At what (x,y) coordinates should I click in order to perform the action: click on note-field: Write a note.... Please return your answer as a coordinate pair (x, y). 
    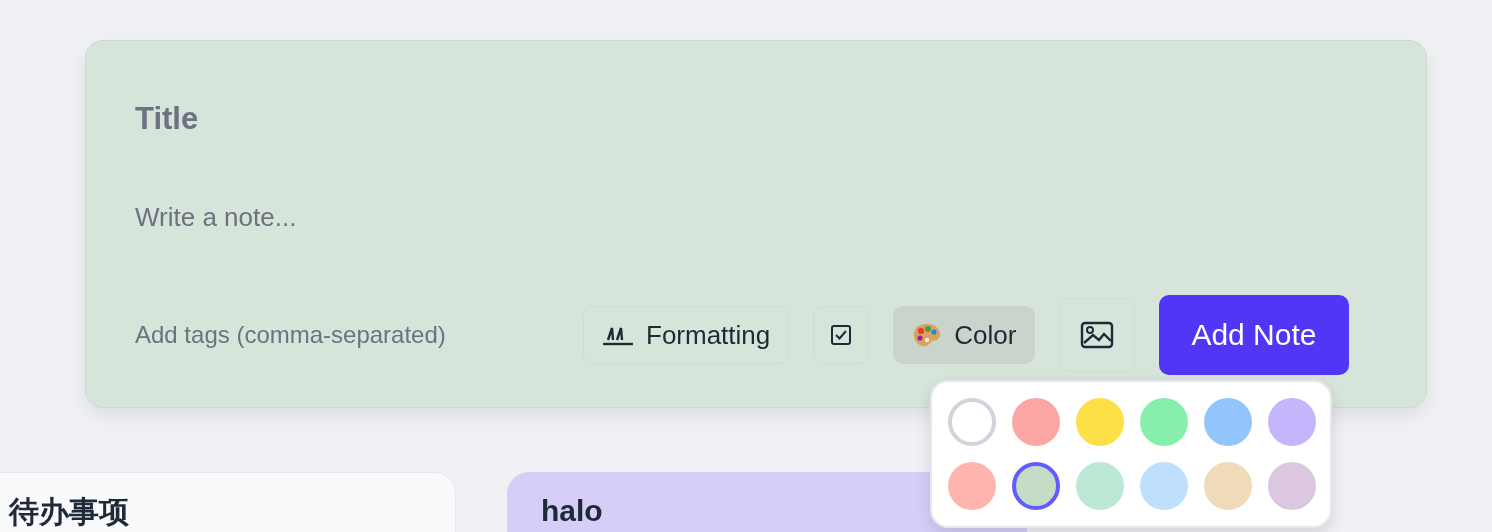
    Looking at the image, I should click on (435, 217).